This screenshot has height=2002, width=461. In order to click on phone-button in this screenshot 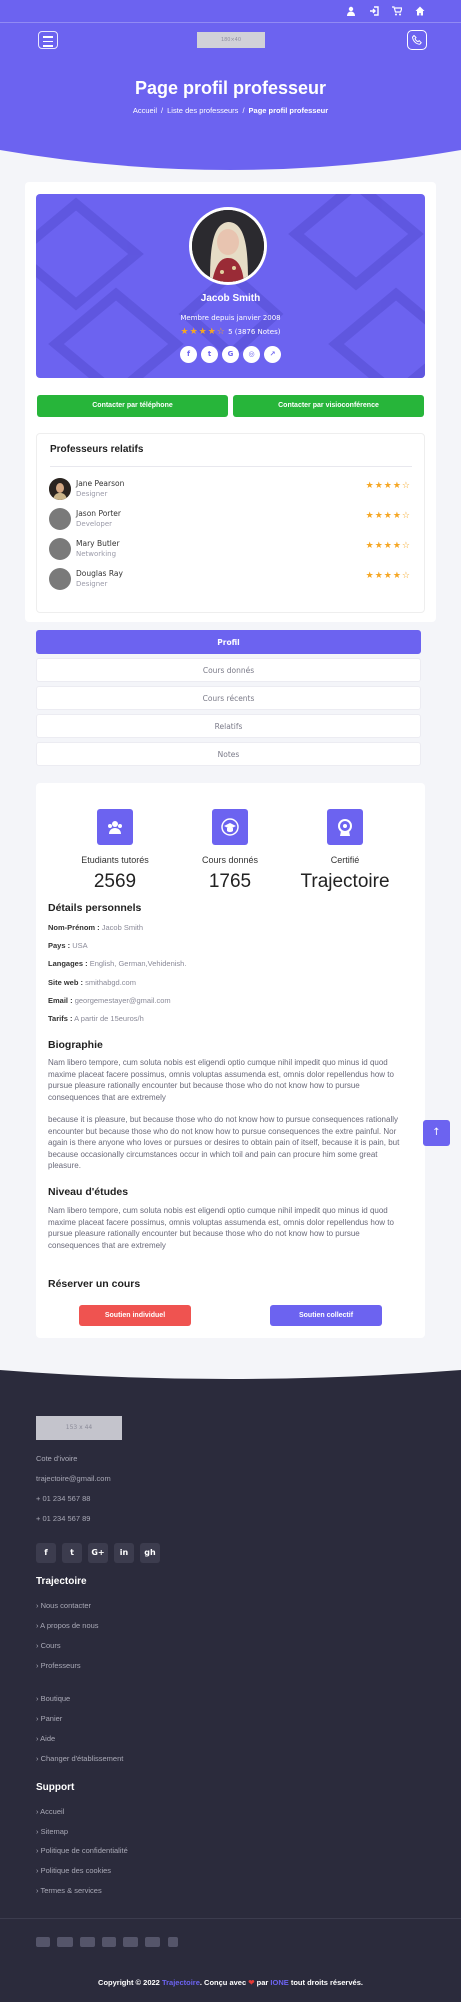, I will do `click(417, 40)`.